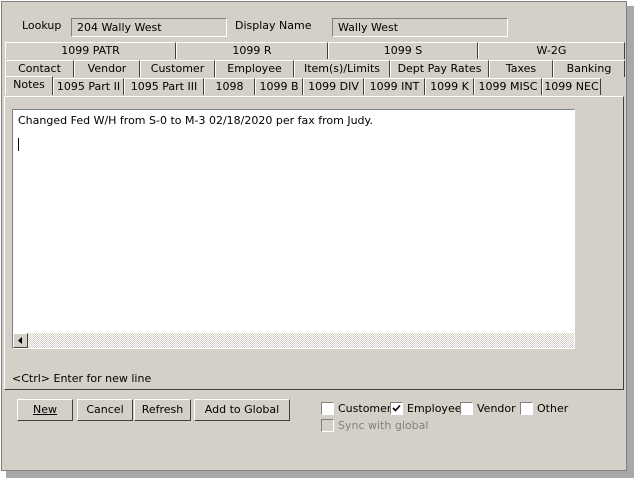  What do you see at coordinates (42, 25) in the screenshot?
I see `lookup-label: Lookup` at bounding box center [42, 25].